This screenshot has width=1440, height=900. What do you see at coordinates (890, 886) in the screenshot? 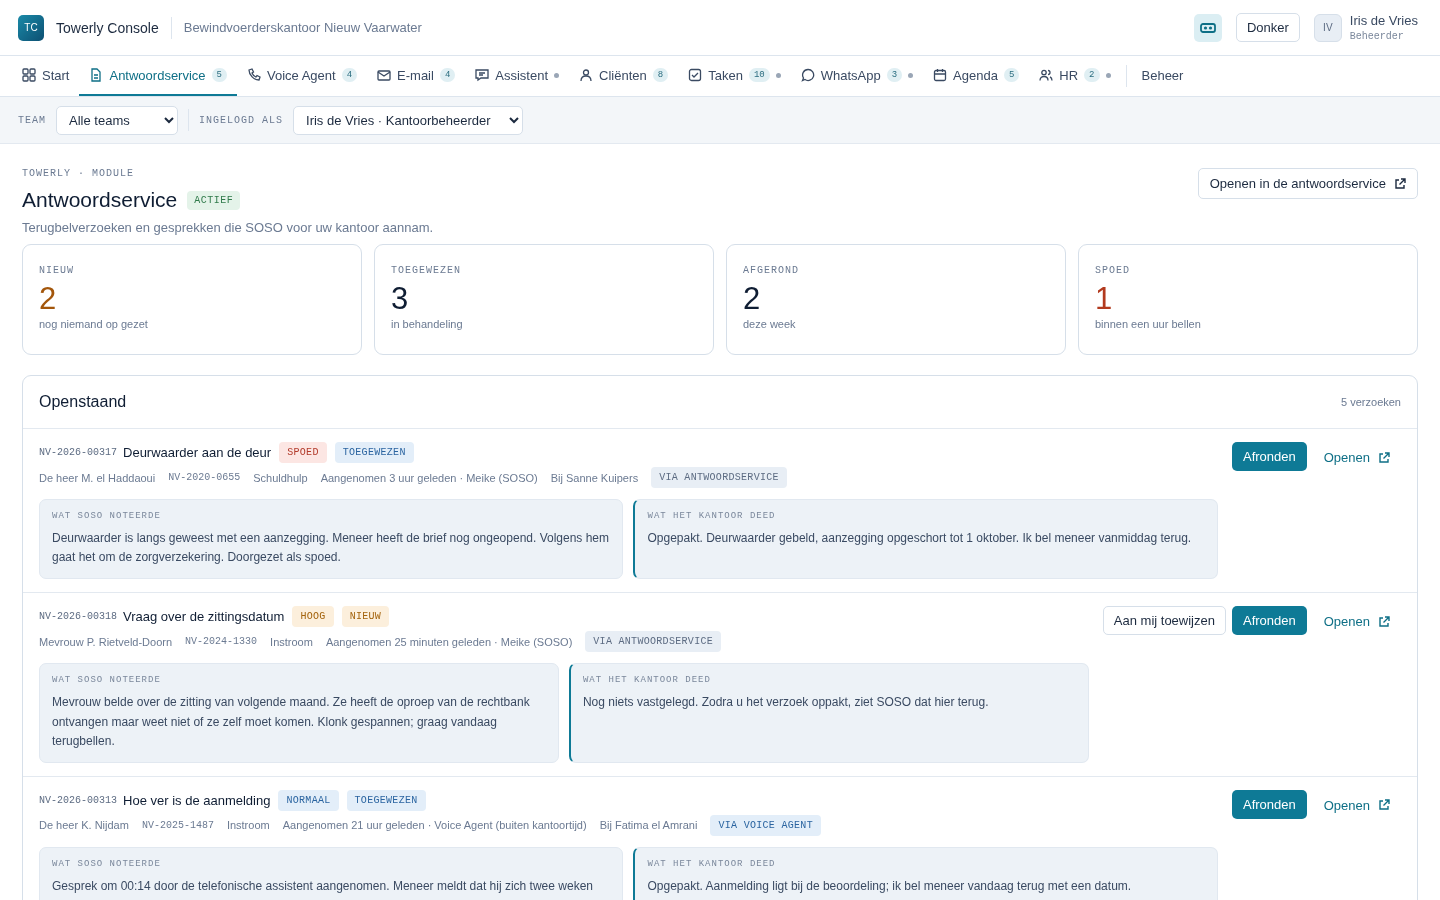
I see `note-text: Opgepakt. Aanmelding ligt bij de beoordeling; ik bel meneer vandaag terug met een datum.` at bounding box center [890, 886].